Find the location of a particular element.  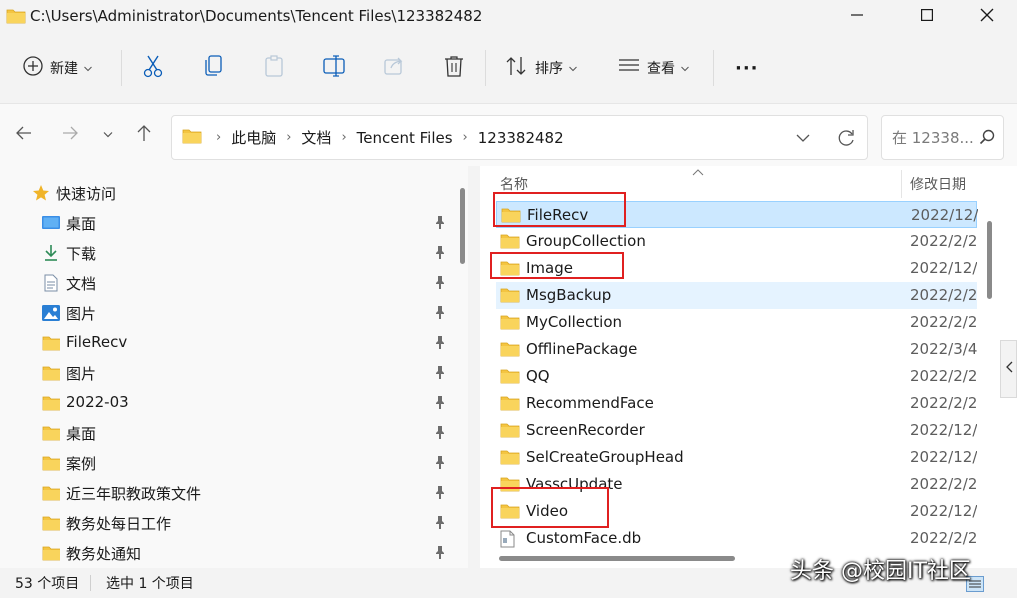

sidebar-item-cases: 案例 is located at coordinates (230, 463).